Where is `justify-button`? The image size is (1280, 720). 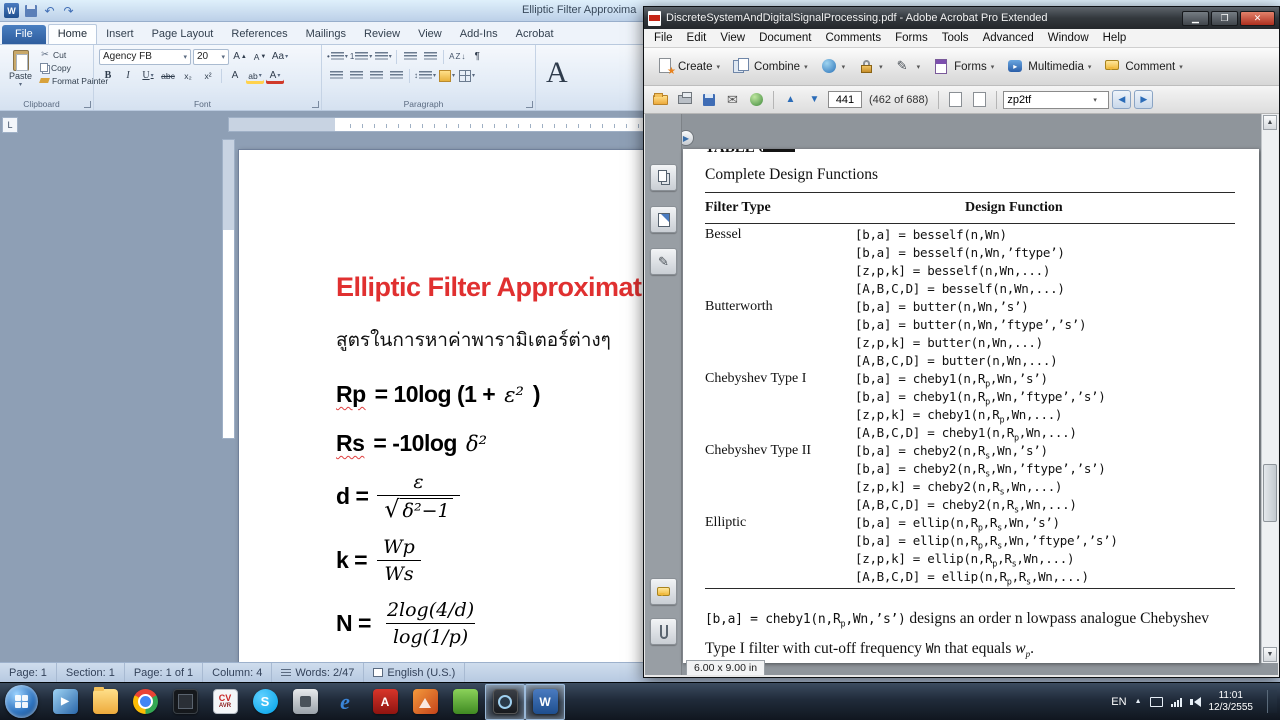 justify-button is located at coordinates (396, 75).